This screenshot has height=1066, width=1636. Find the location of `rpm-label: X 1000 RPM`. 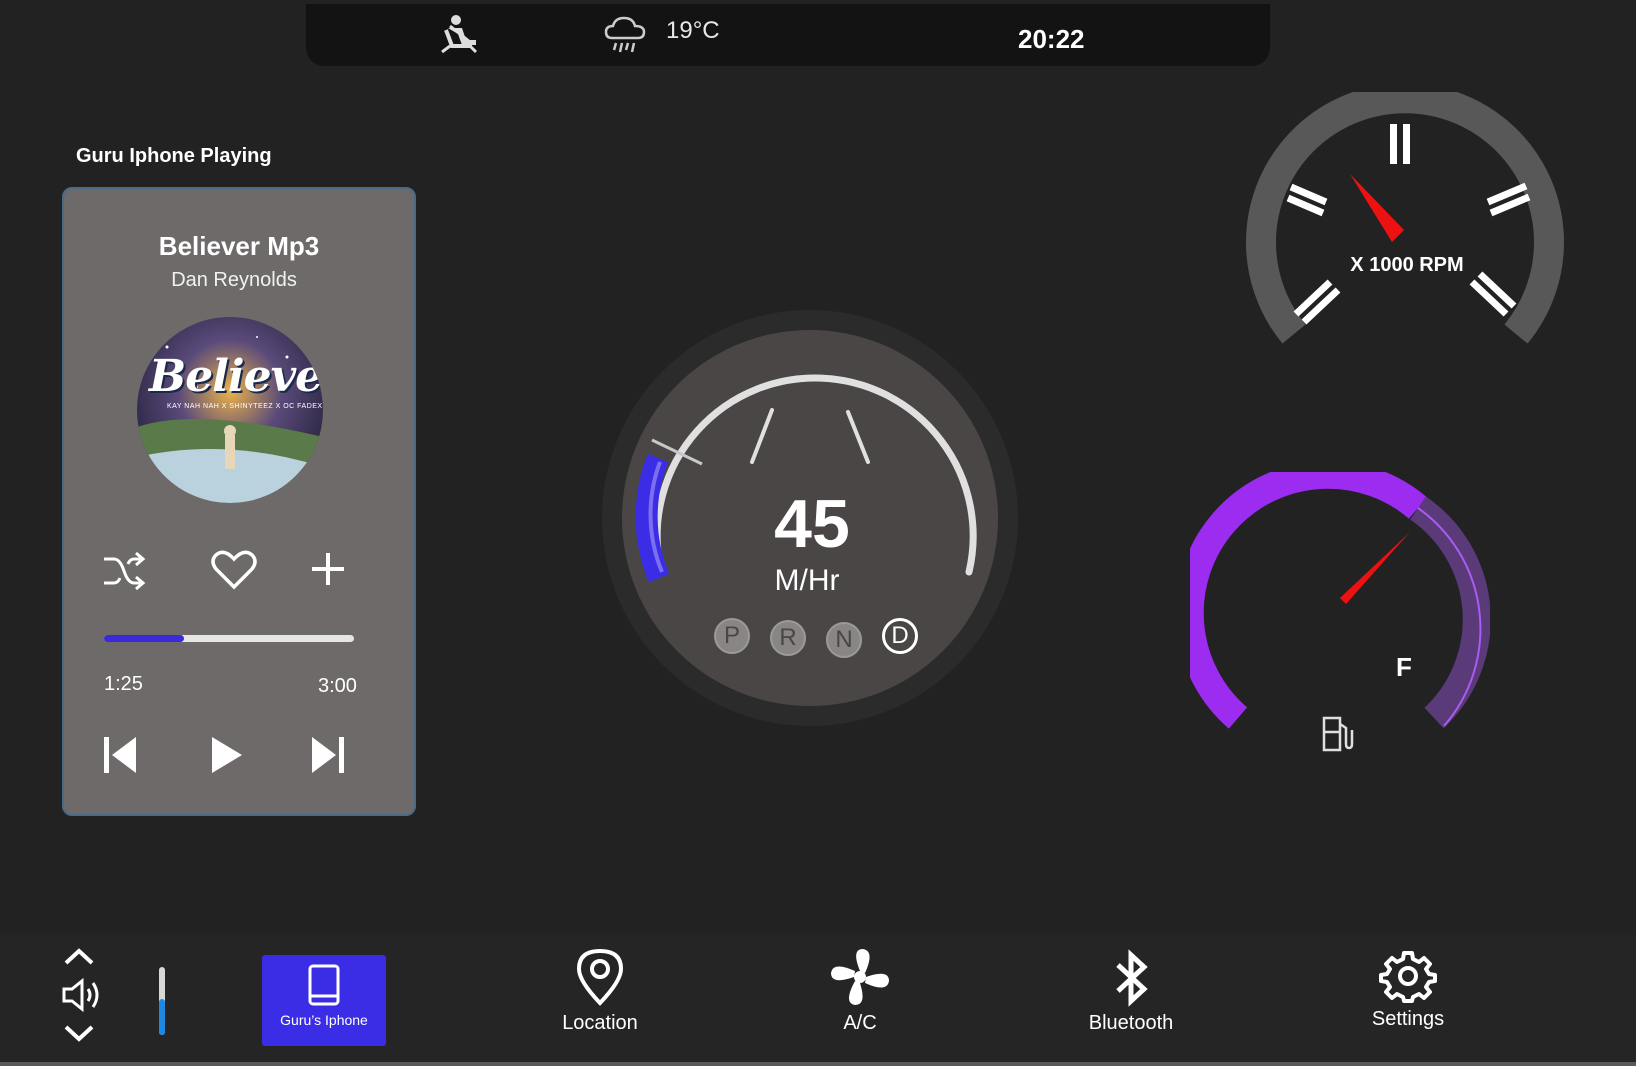

rpm-label: X 1000 RPM is located at coordinates (1407, 265).